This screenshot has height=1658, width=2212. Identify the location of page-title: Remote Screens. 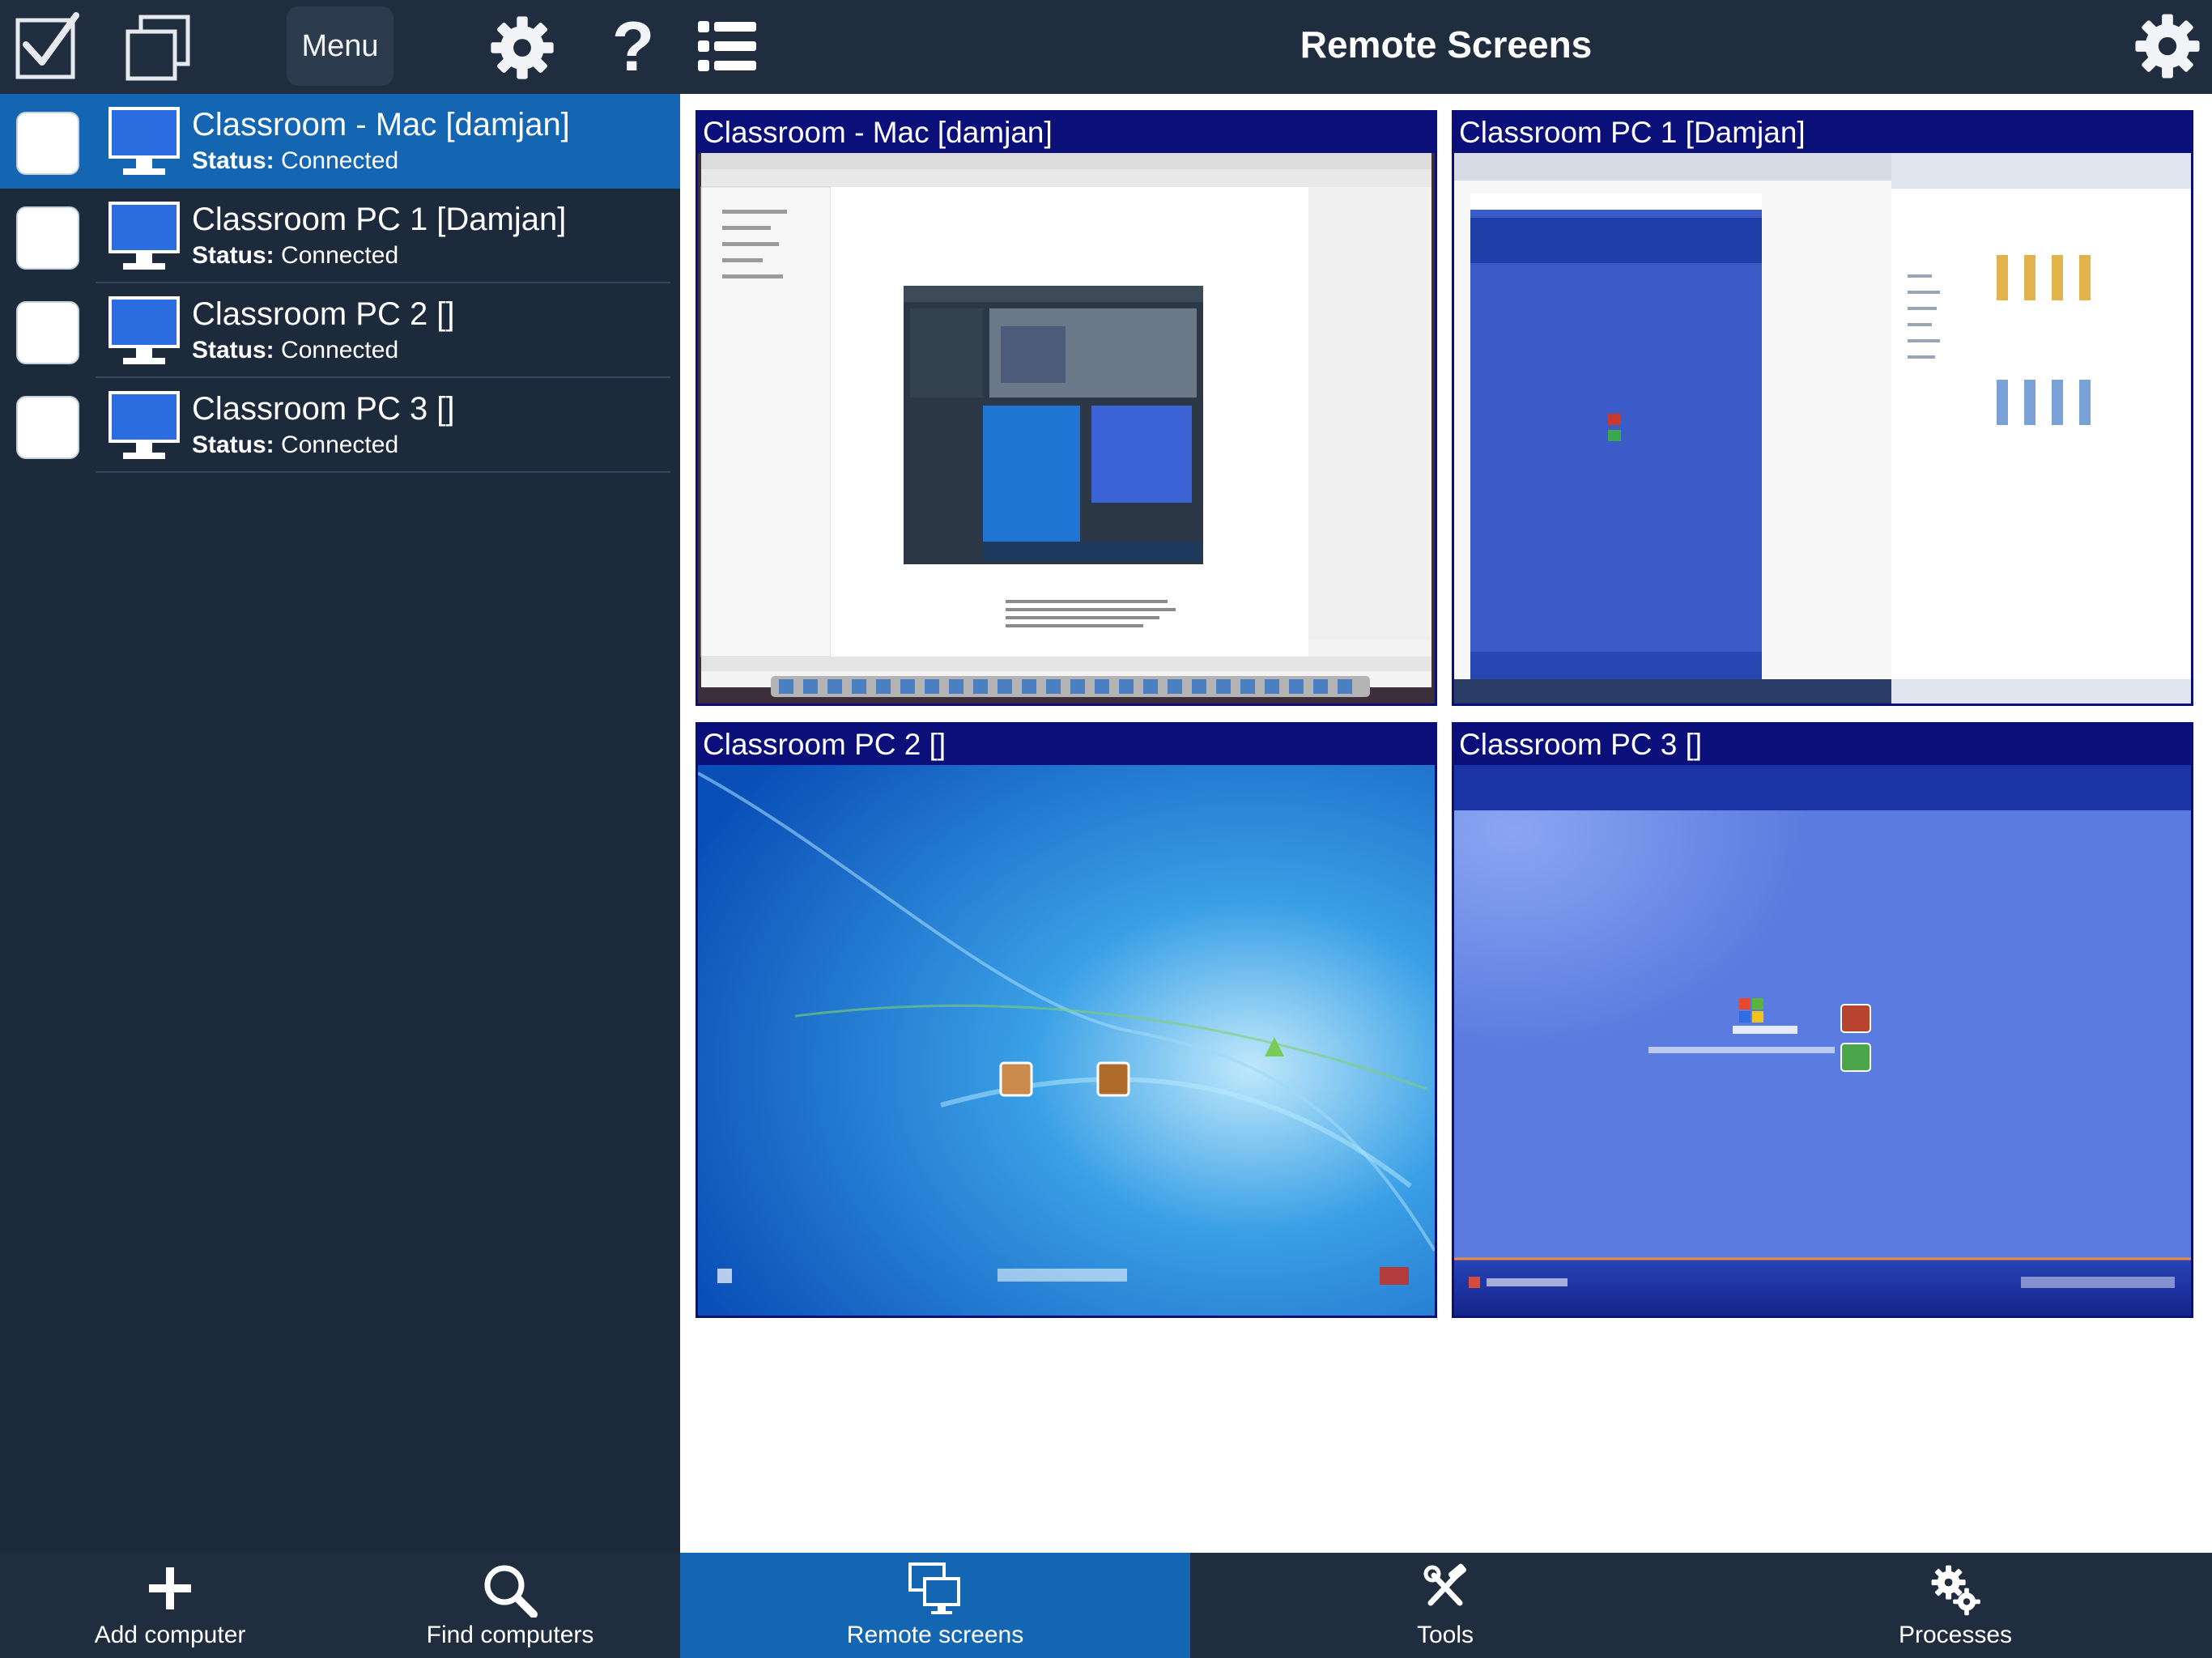
(1447, 44).